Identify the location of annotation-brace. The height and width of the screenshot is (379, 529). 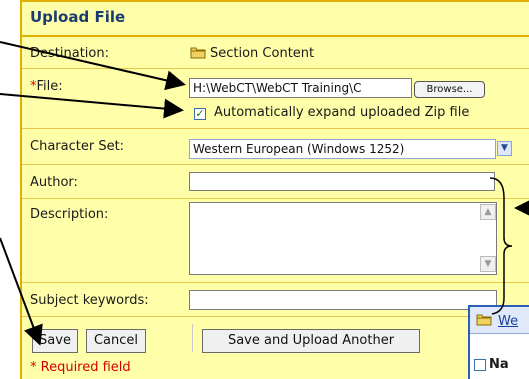
(501, 246).